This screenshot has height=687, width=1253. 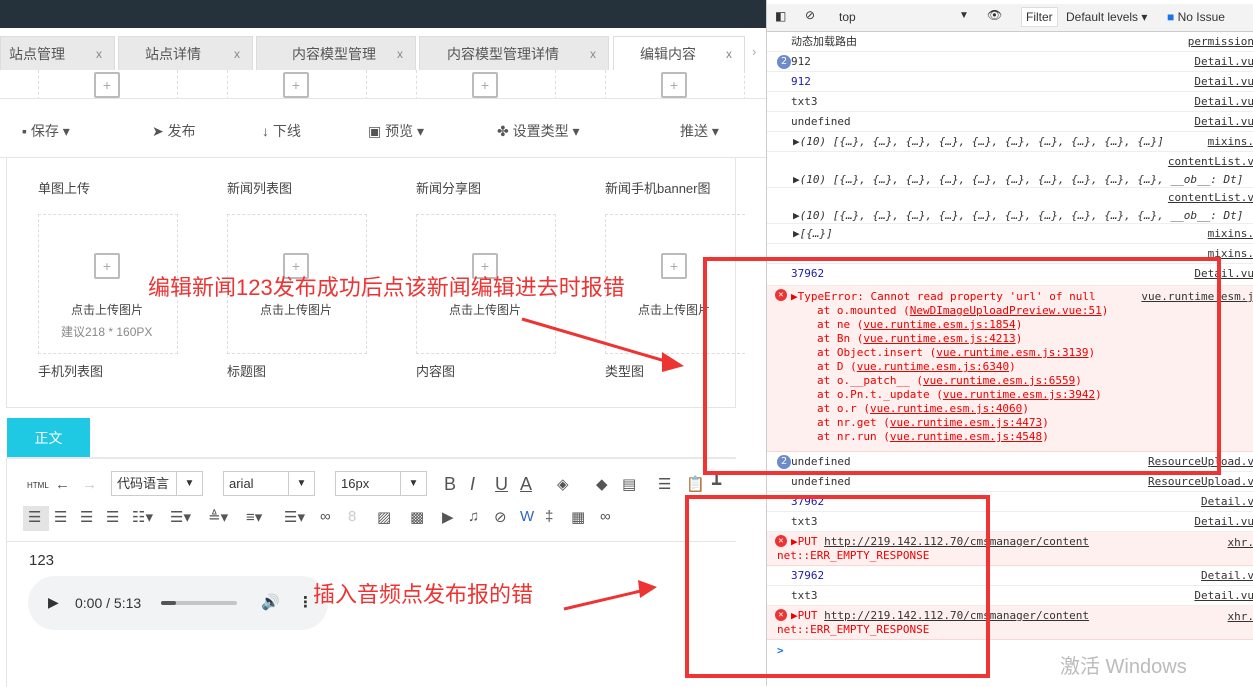 I want to click on unordered-list-icon: ☰▾, so click(x=180, y=517).